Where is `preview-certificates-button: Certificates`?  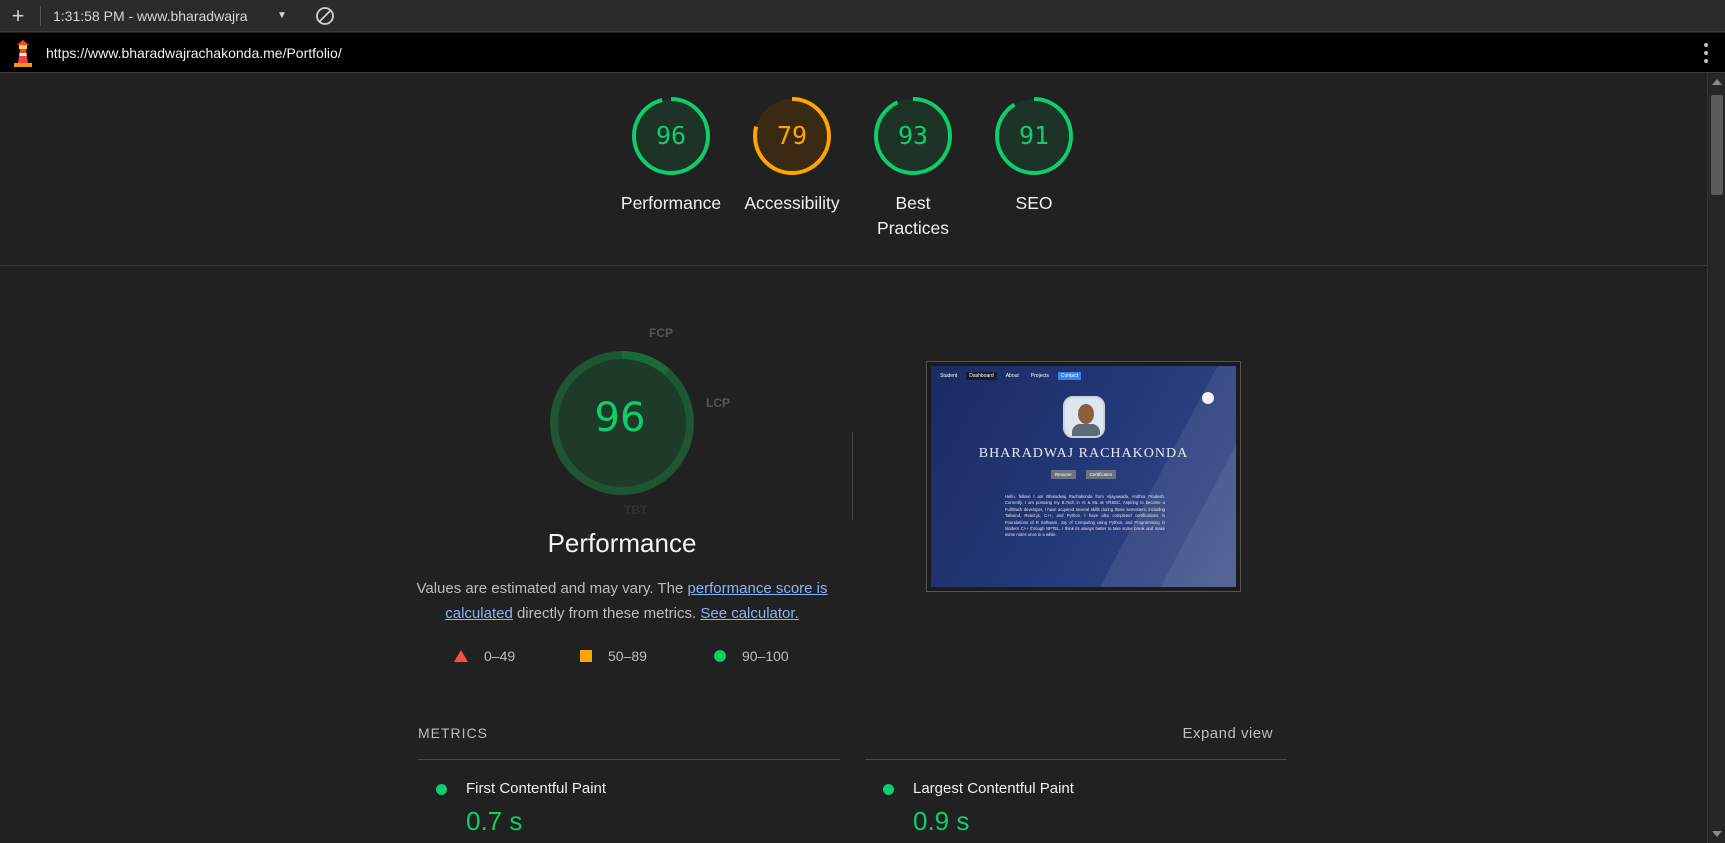 preview-certificates-button: Certificates is located at coordinates (1101, 474).